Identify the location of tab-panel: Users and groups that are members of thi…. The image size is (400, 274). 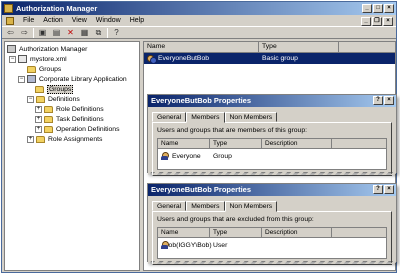
(272, 149).